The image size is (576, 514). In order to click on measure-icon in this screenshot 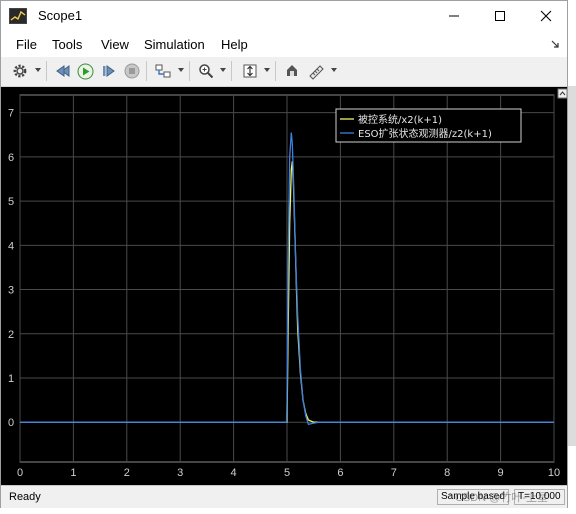, I will do `click(316, 72)`.